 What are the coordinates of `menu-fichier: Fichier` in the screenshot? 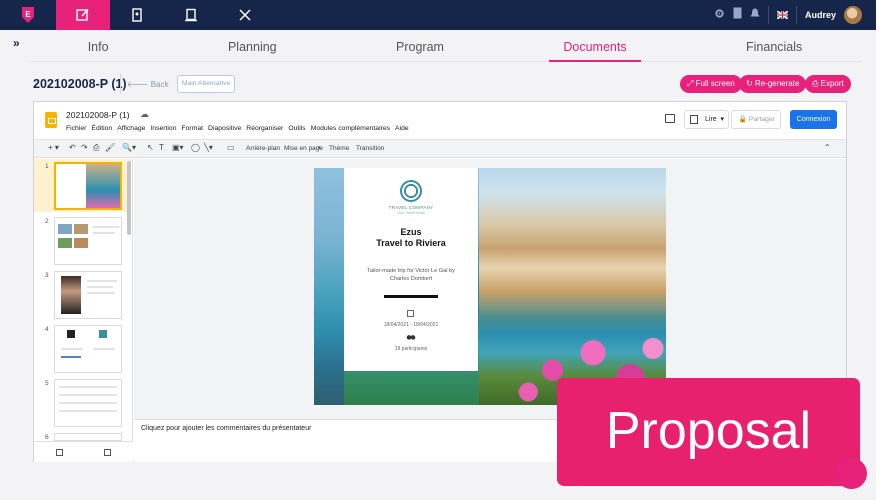 It's located at (76, 128).